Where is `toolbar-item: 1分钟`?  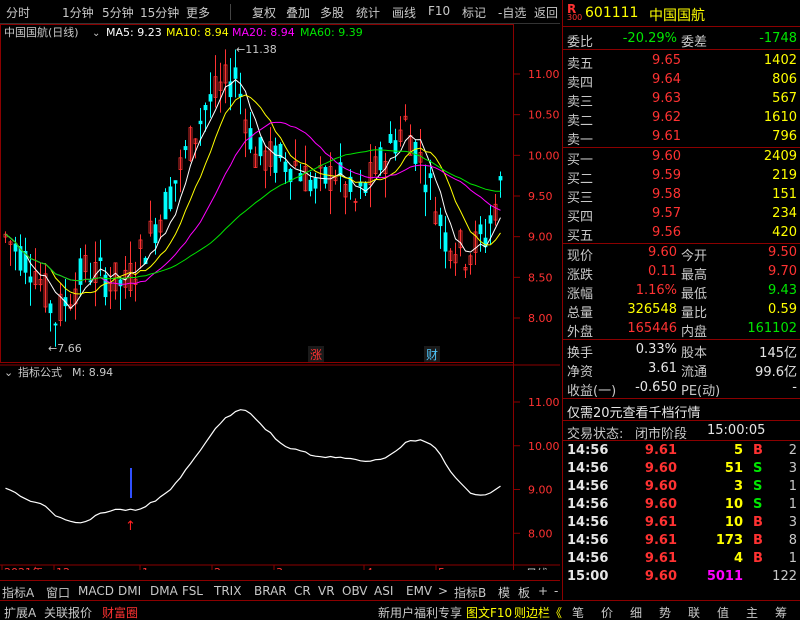 toolbar-item: 1分钟 is located at coordinates (78, 12).